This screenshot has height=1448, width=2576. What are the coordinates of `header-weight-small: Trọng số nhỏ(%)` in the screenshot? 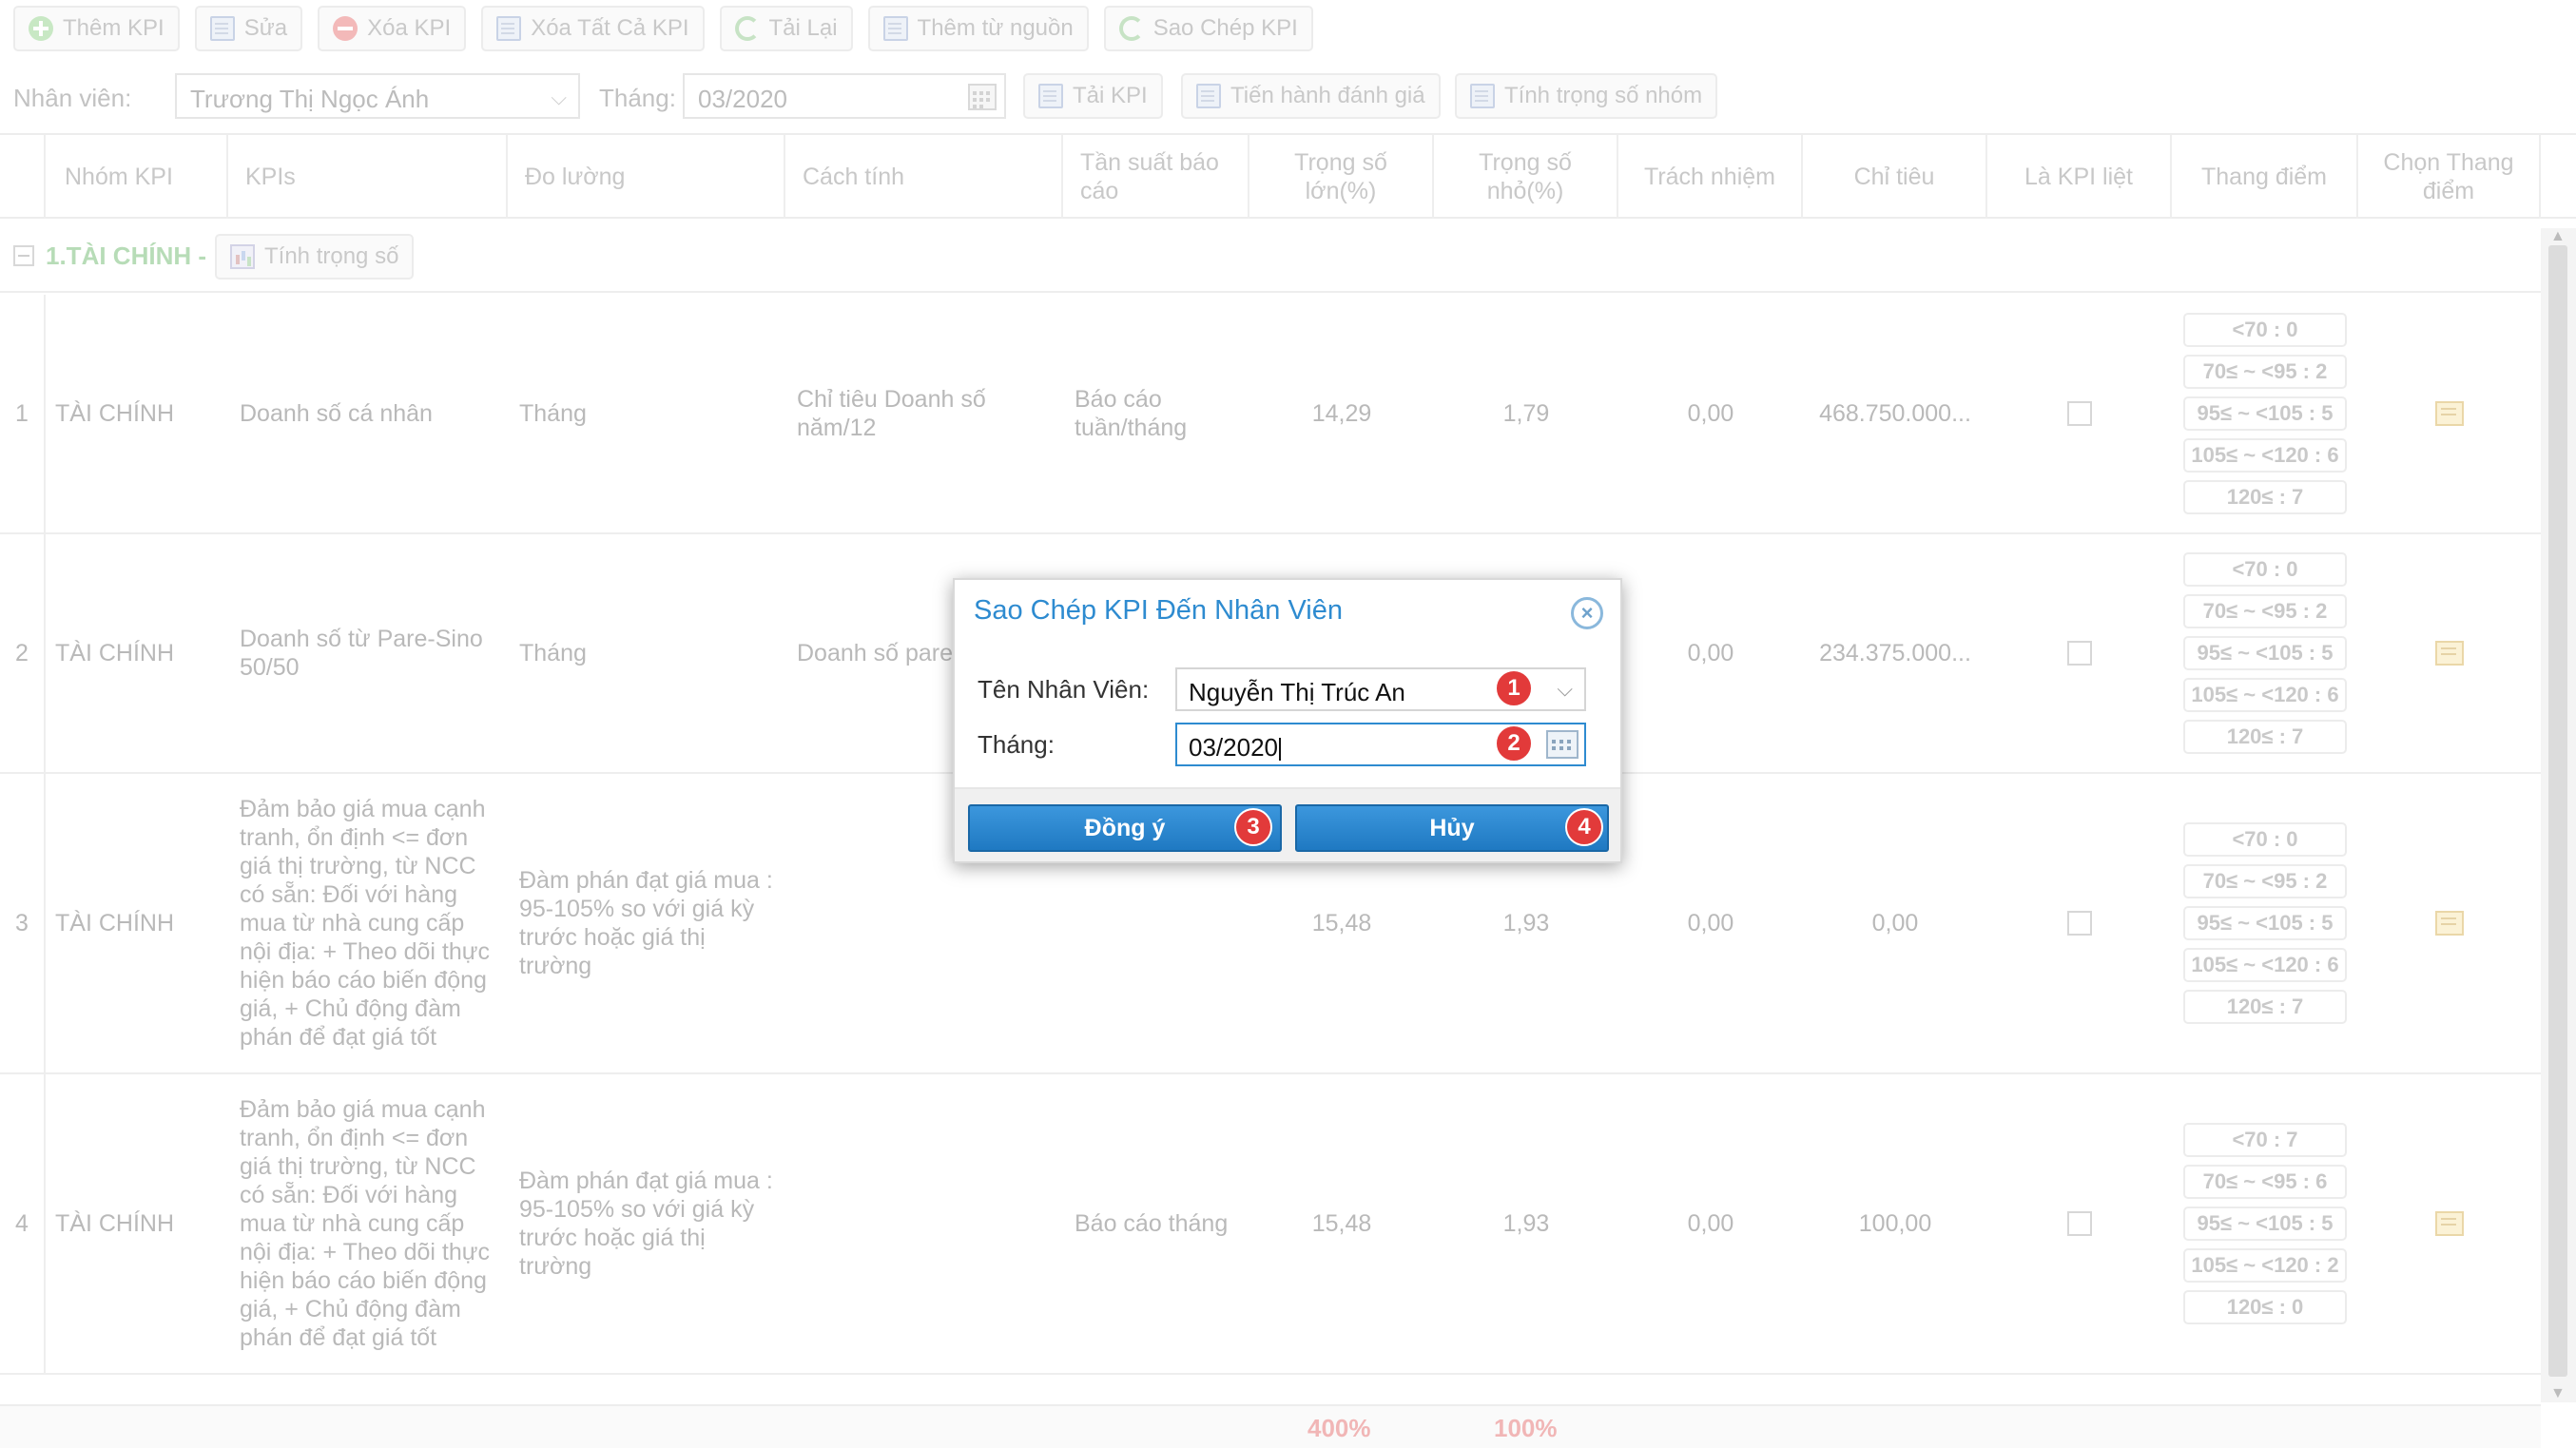 It's located at (1526, 177).